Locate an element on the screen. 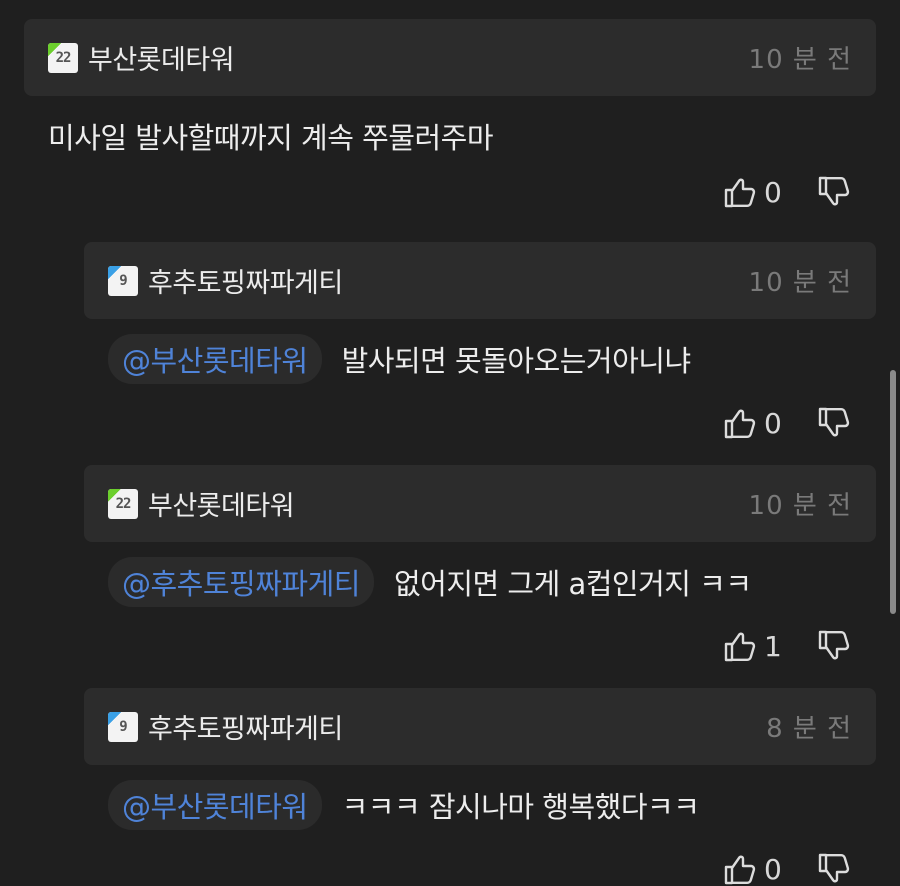 This screenshot has height=886, width=900. comment-text: 발사되면 못돌아오는거아니냐 is located at coordinates (516, 361).